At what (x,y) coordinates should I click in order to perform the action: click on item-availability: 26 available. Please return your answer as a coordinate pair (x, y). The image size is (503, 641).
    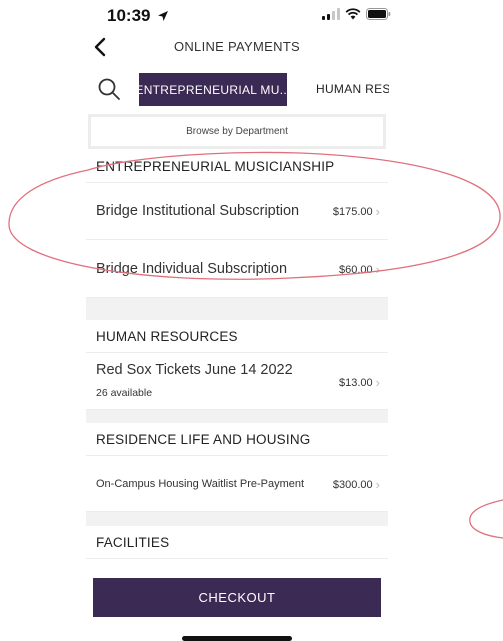
    Looking at the image, I should click on (124, 393).